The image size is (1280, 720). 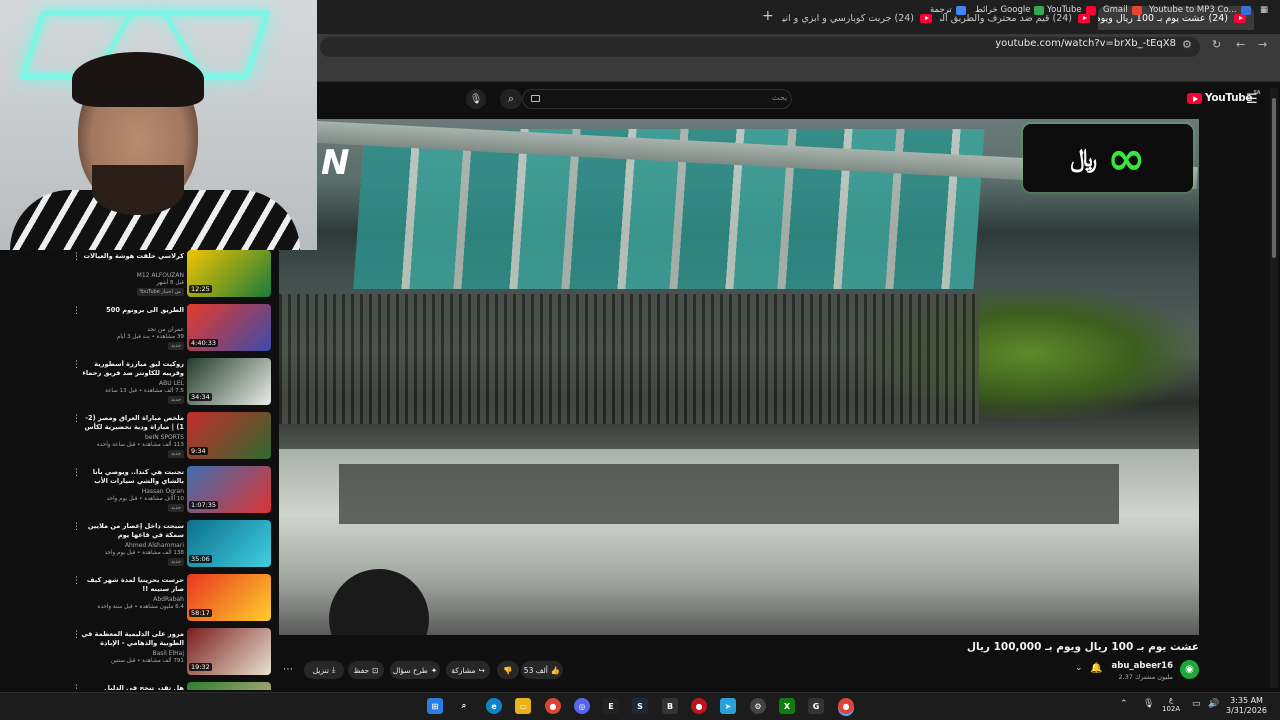 I want to click on volume-icon: 🔊, so click(x=1213, y=704).